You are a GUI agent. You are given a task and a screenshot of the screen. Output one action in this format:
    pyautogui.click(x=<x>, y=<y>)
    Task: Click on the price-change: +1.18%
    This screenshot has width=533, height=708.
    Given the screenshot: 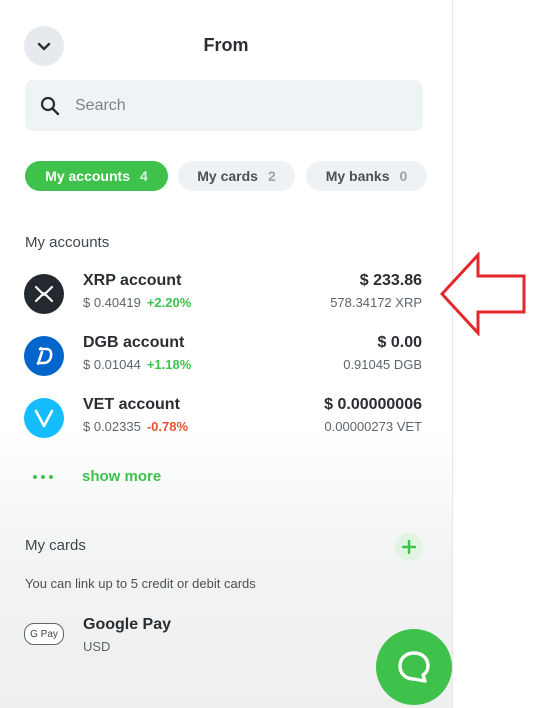 What is the action you would take?
    pyautogui.click(x=169, y=364)
    